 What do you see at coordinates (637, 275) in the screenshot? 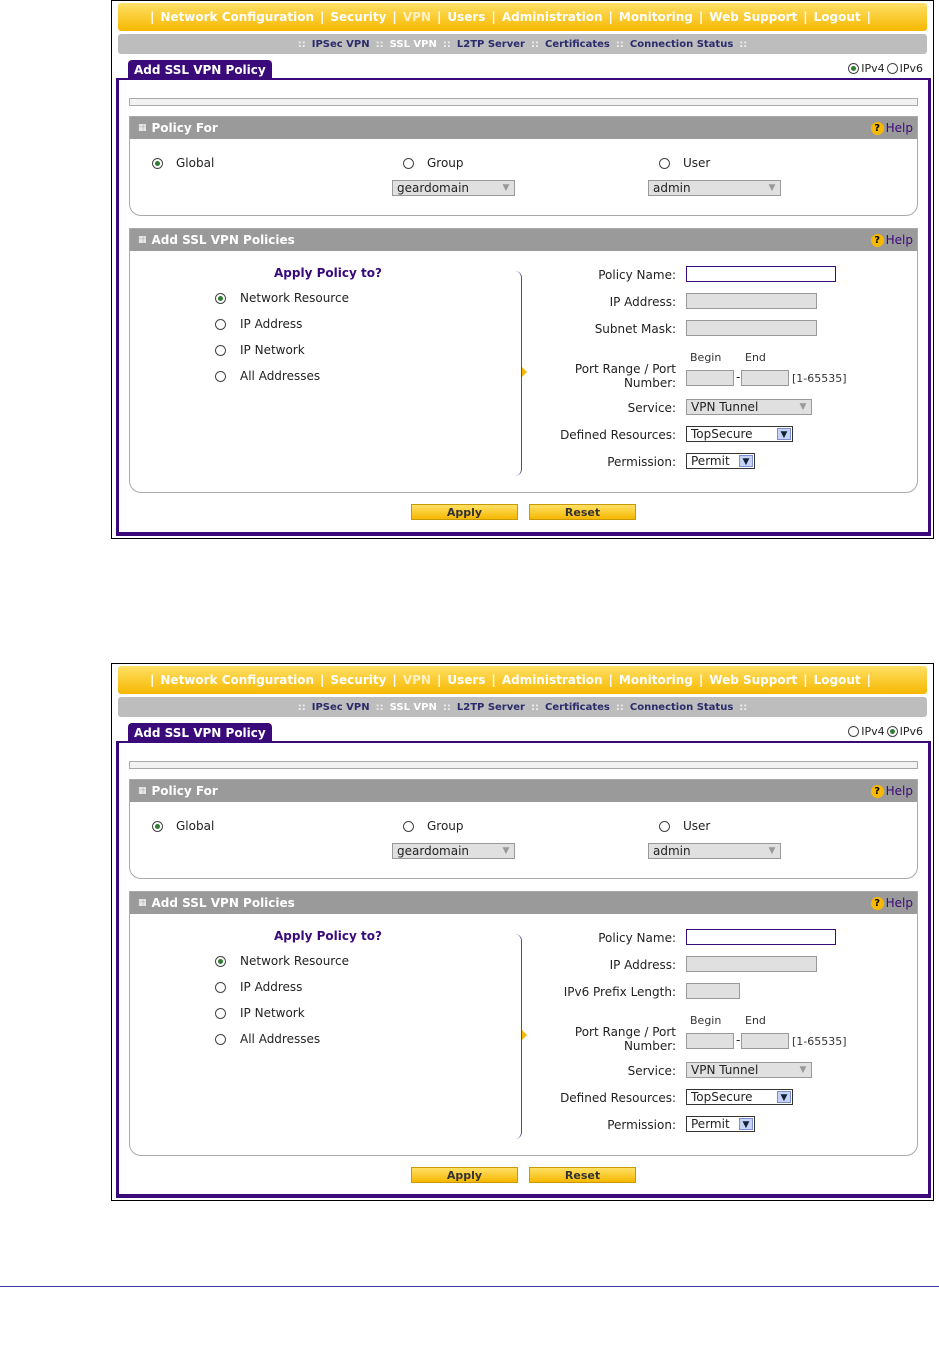
I see `policy-name-label: Policy Name:` at bounding box center [637, 275].